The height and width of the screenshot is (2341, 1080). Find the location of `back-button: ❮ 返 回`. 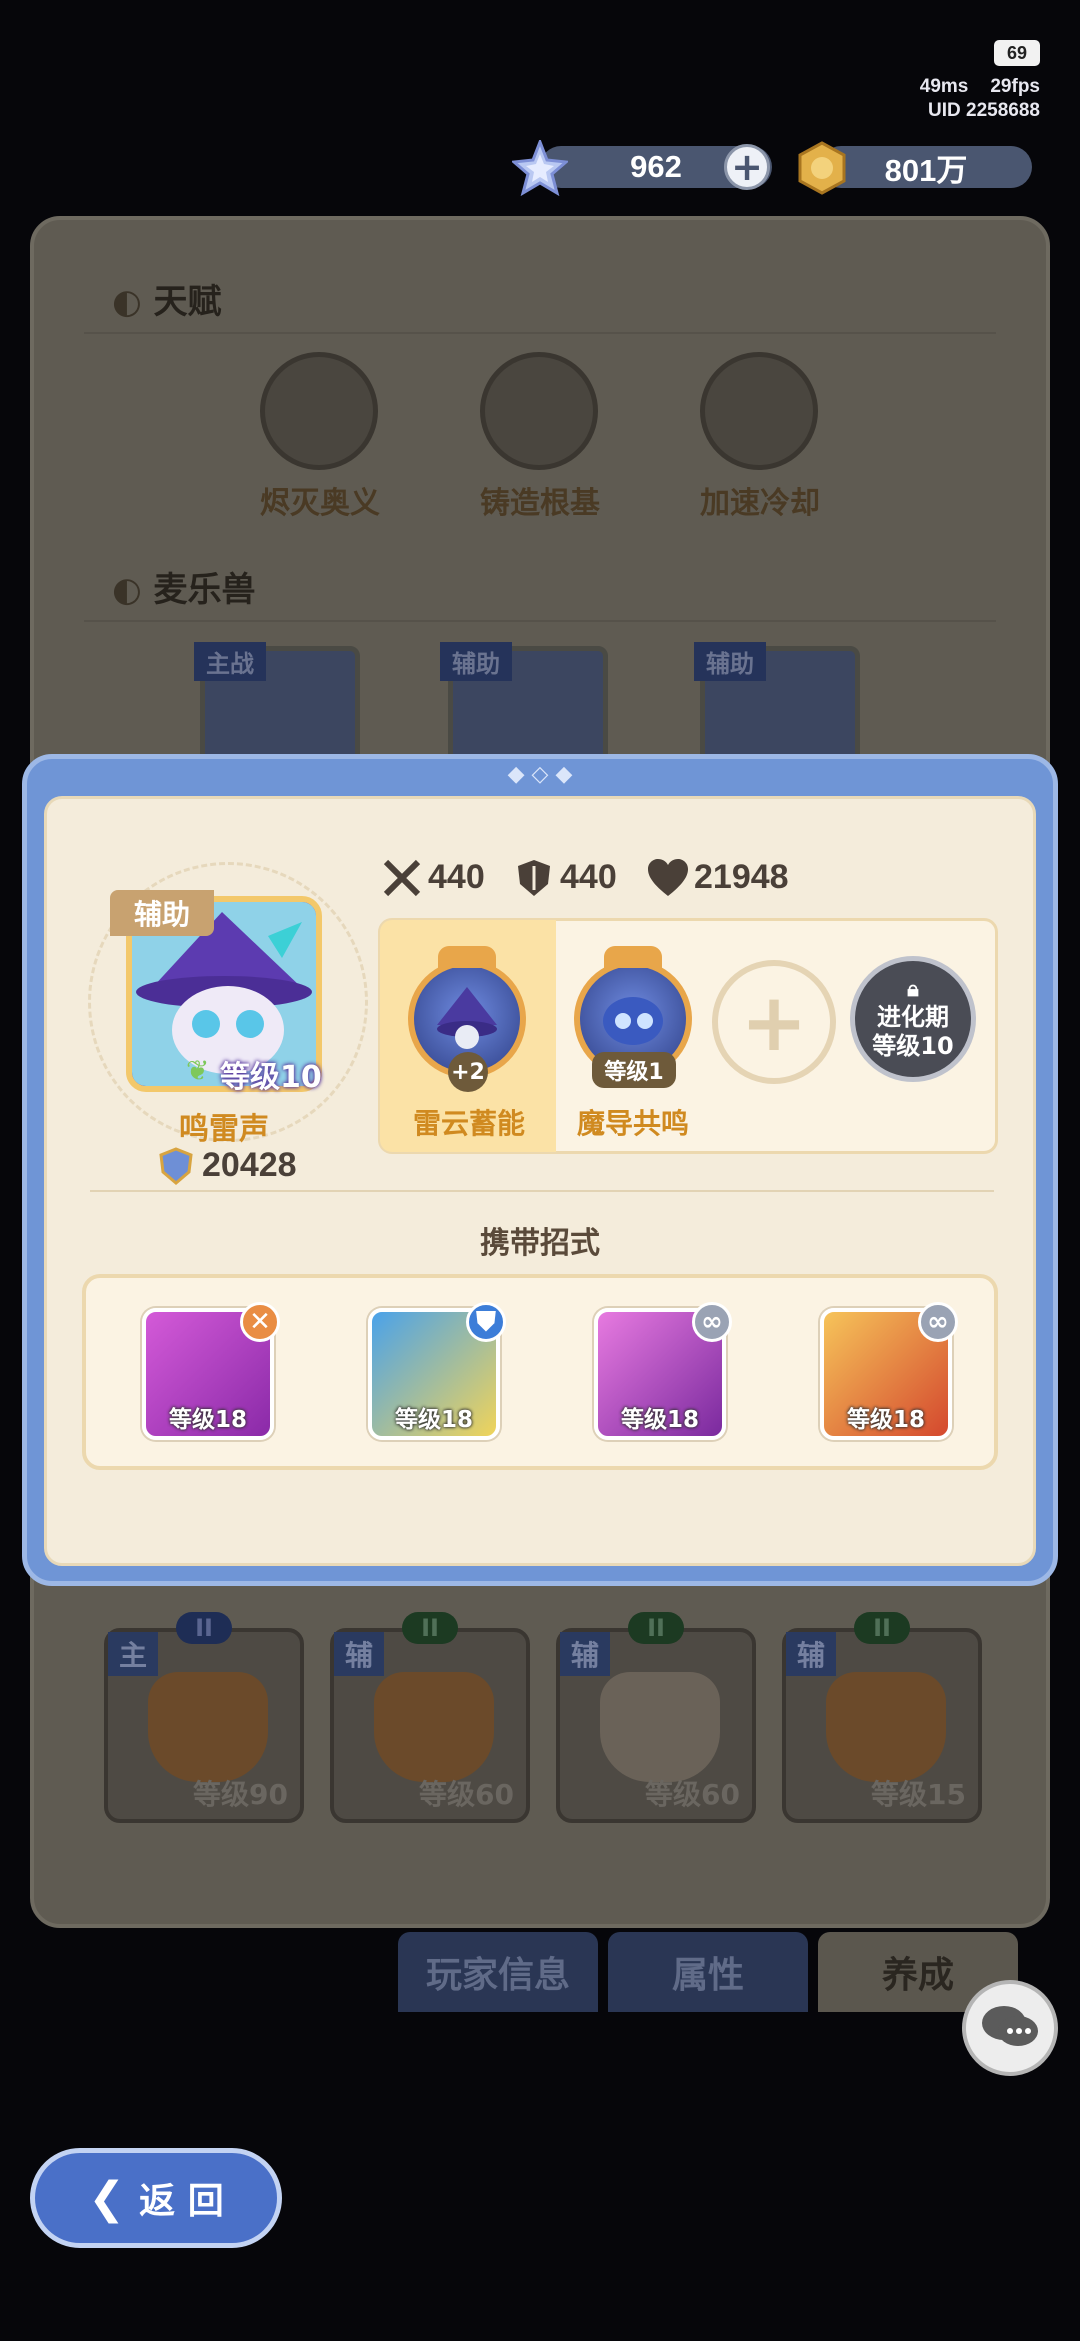

back-button: ❮ 返 回 is located at coordinates (156, 2198).